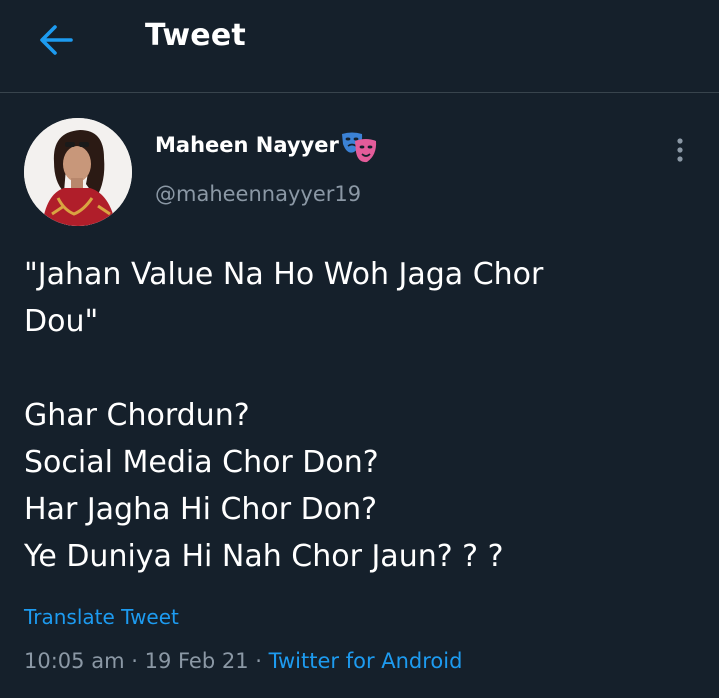 Image resolution: width=719 pixels, height=698 pixels. I want to click on author-name: Maheen Nayyer, so click(247, 145).